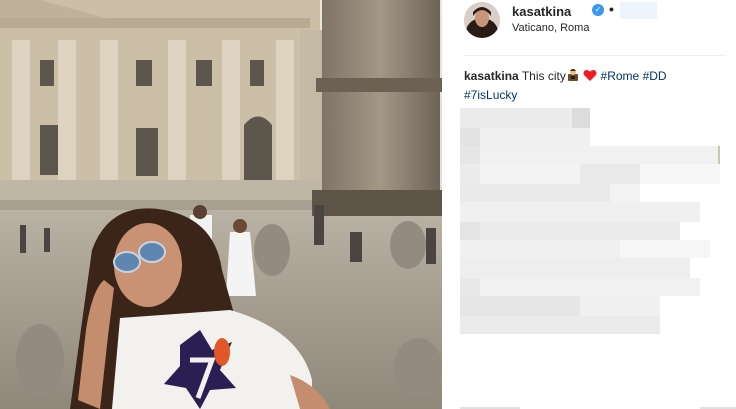 This screenshot has width=736, height=409. I want to click on avatar, so click(482, 20).